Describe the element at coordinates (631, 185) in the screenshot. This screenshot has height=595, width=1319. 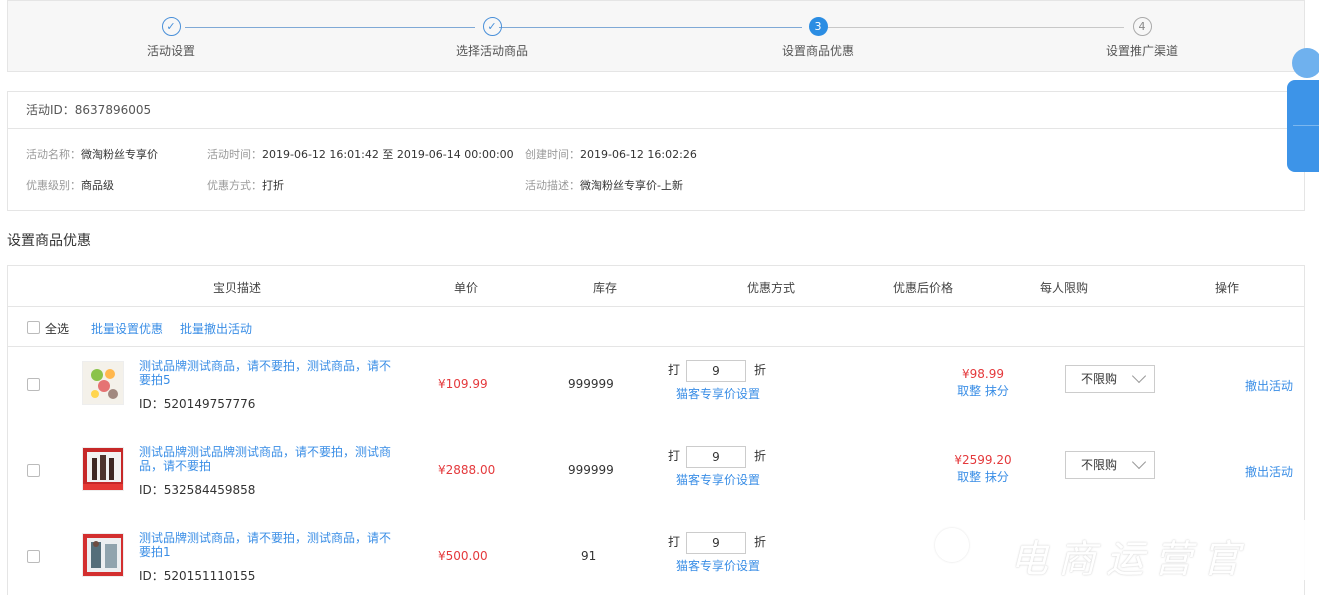
I see `activity-description-value: 微淘粉丝专享价-上新` at that location.